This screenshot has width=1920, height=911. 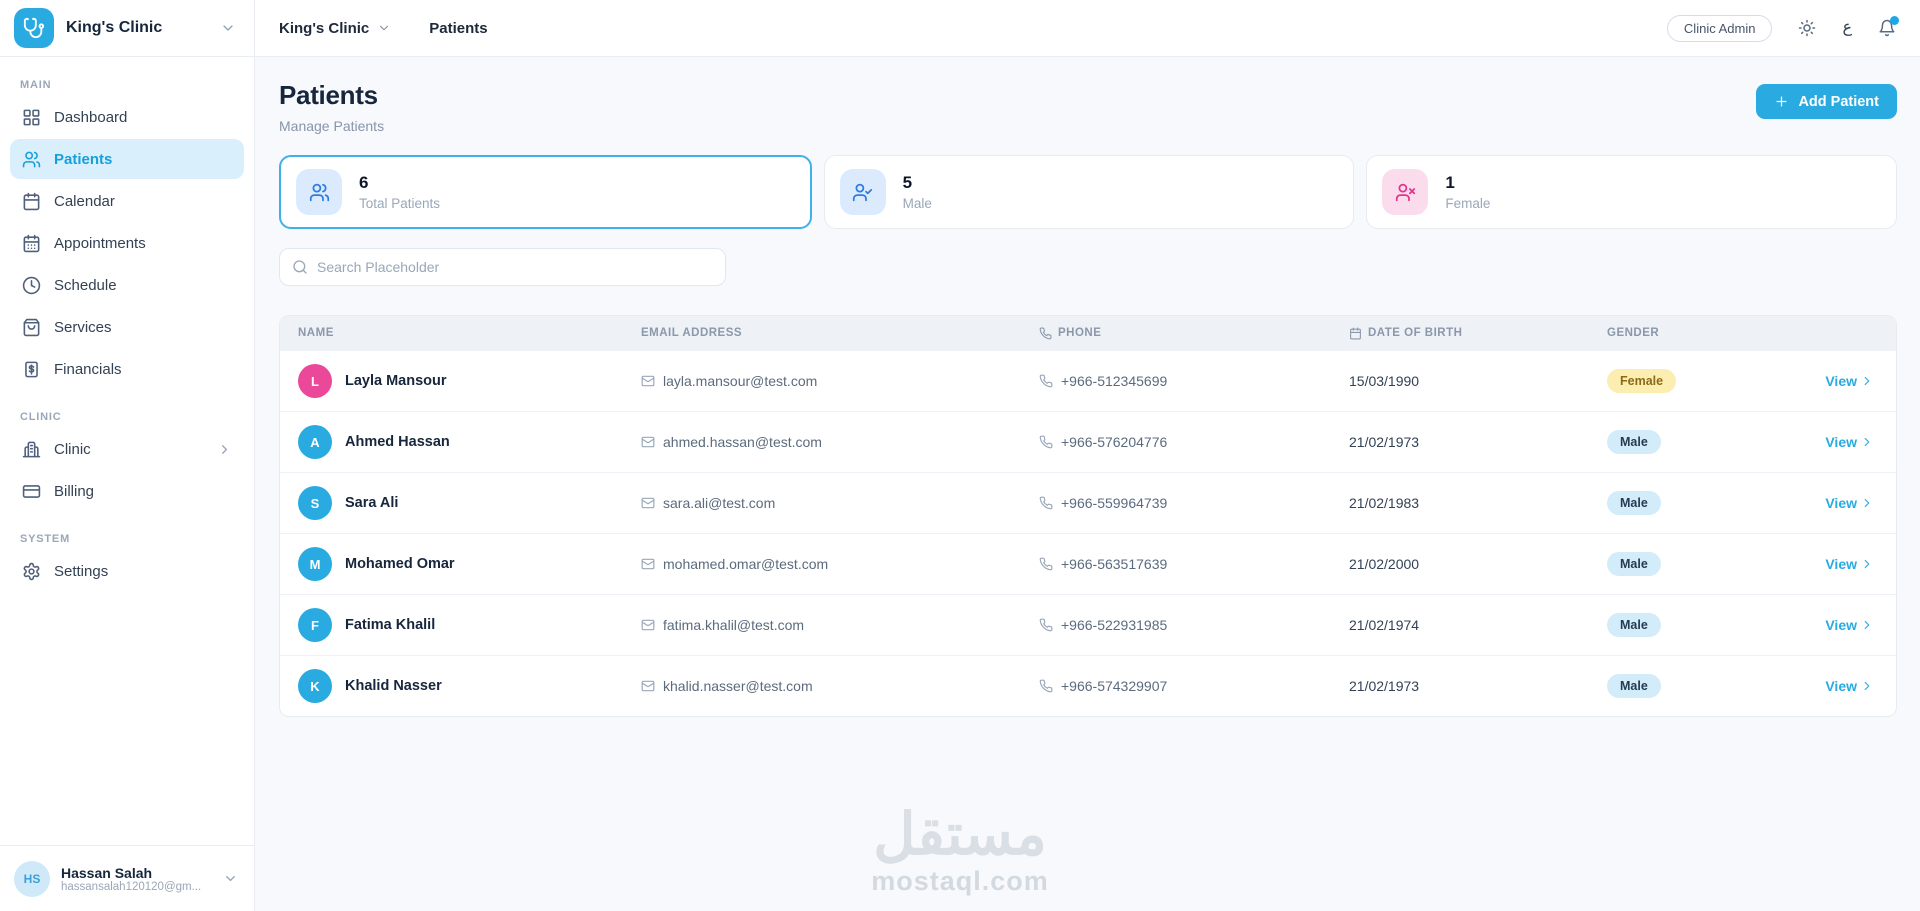 What do you see at coordinates (31, 285) in the screenshot?
I see `clock-icon` at bounding box center [31, 285].